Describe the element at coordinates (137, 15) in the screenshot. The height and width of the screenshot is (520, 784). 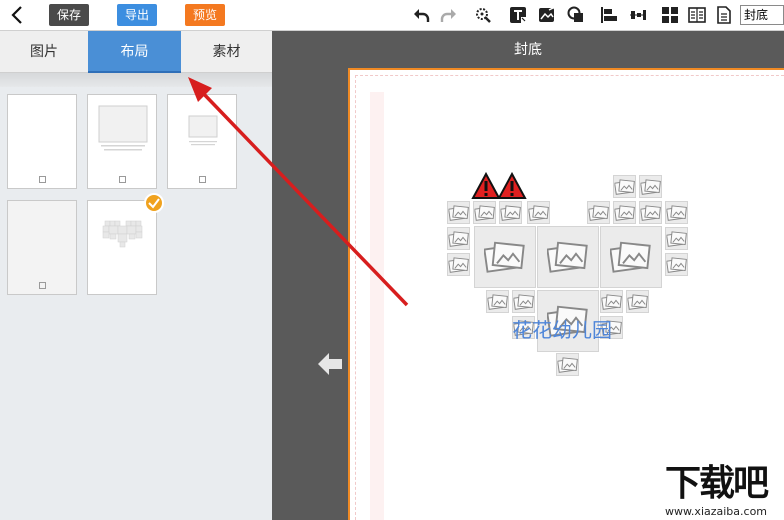
I see `export-button: 导出` at that location.